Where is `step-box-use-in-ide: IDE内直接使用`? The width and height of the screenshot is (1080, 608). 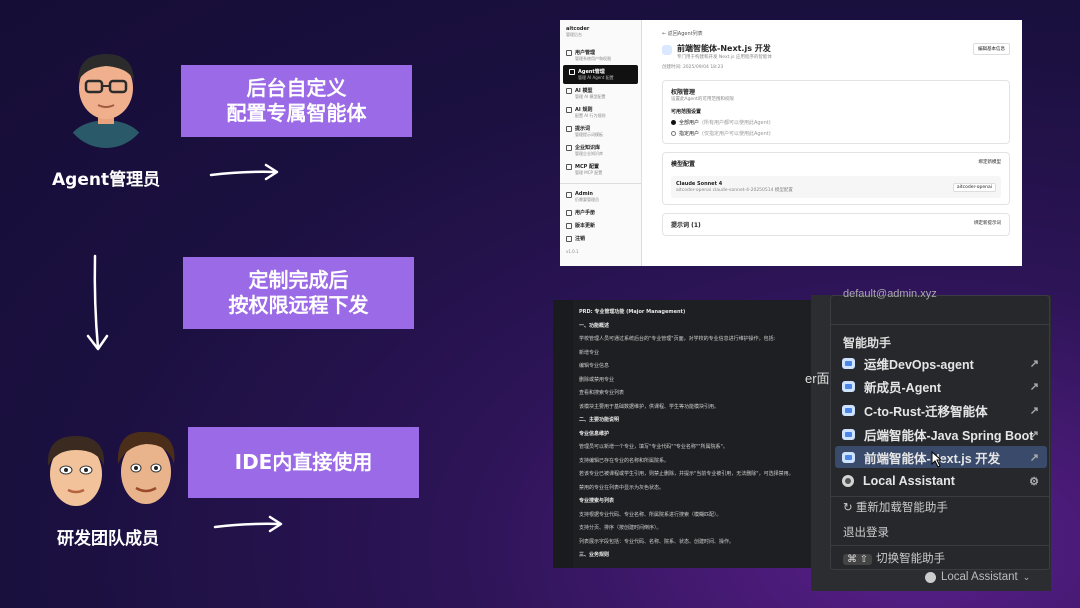 step-box-use-in-ide: IDE内直接使用 is located at coordinates (303, 462).